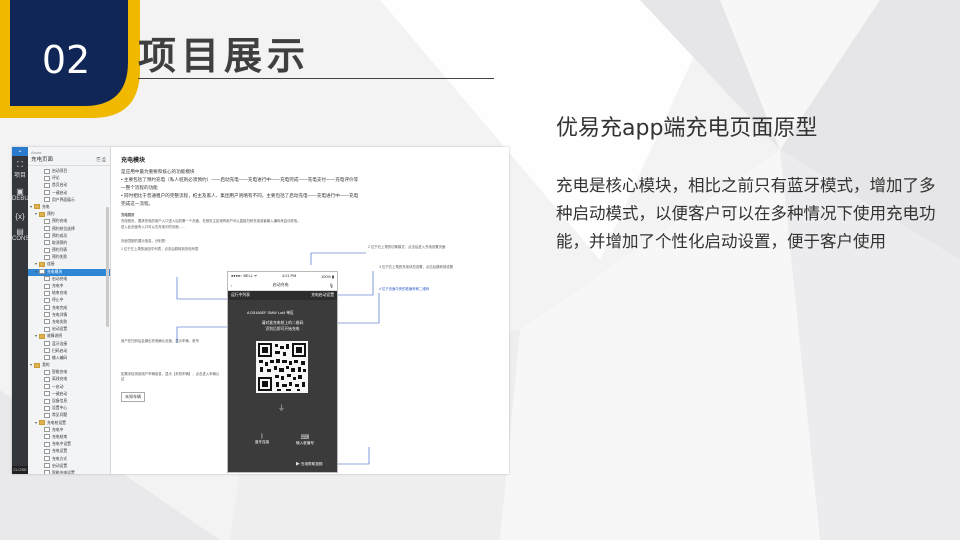 This screenshot has height=540, width=960. I want to click on tree-item: 用户界面展示, so click(69, 200).